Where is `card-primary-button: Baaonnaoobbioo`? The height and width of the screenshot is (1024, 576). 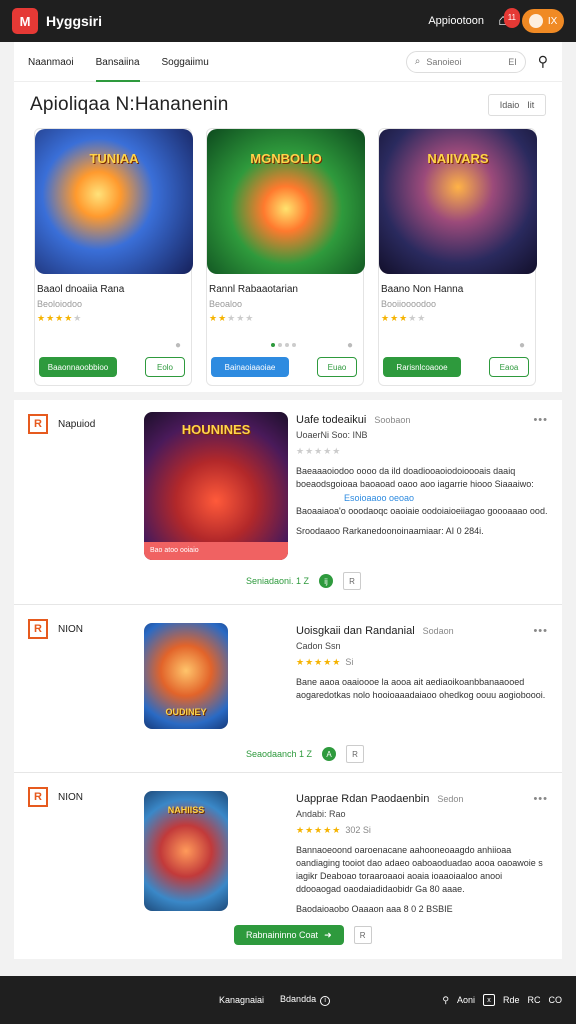 card-primary-button: Baaonnaoobbioo is located at coordinates (78, 367).